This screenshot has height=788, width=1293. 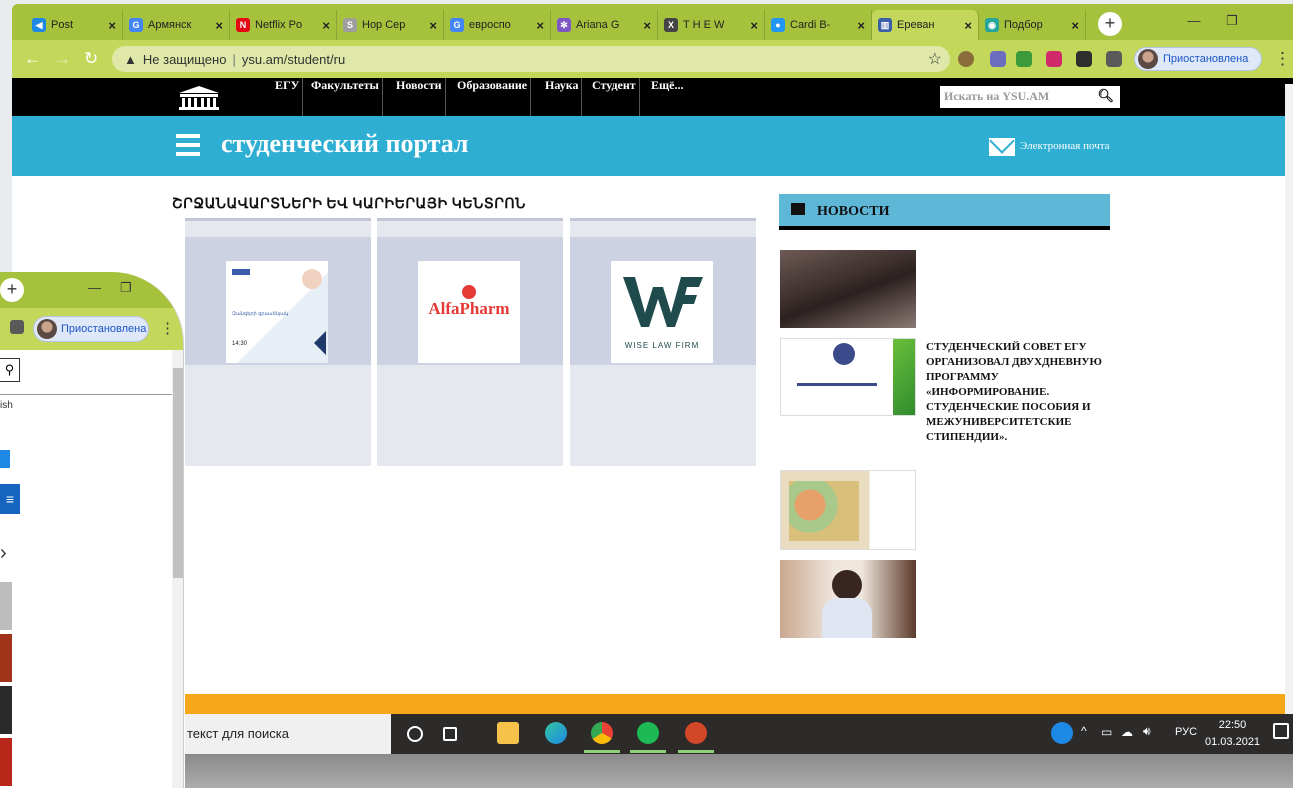 What do you see at coordinates (1110, 24) in the screenshot?
I see `new-tab-button: +` at bounding box center [1110, 24].